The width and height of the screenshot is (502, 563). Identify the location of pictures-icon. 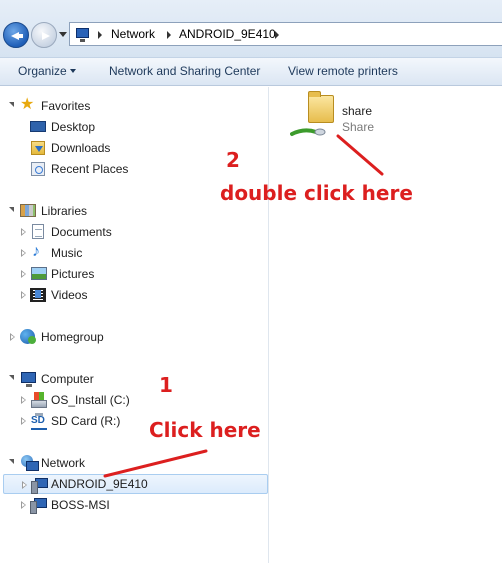
(39, 273).